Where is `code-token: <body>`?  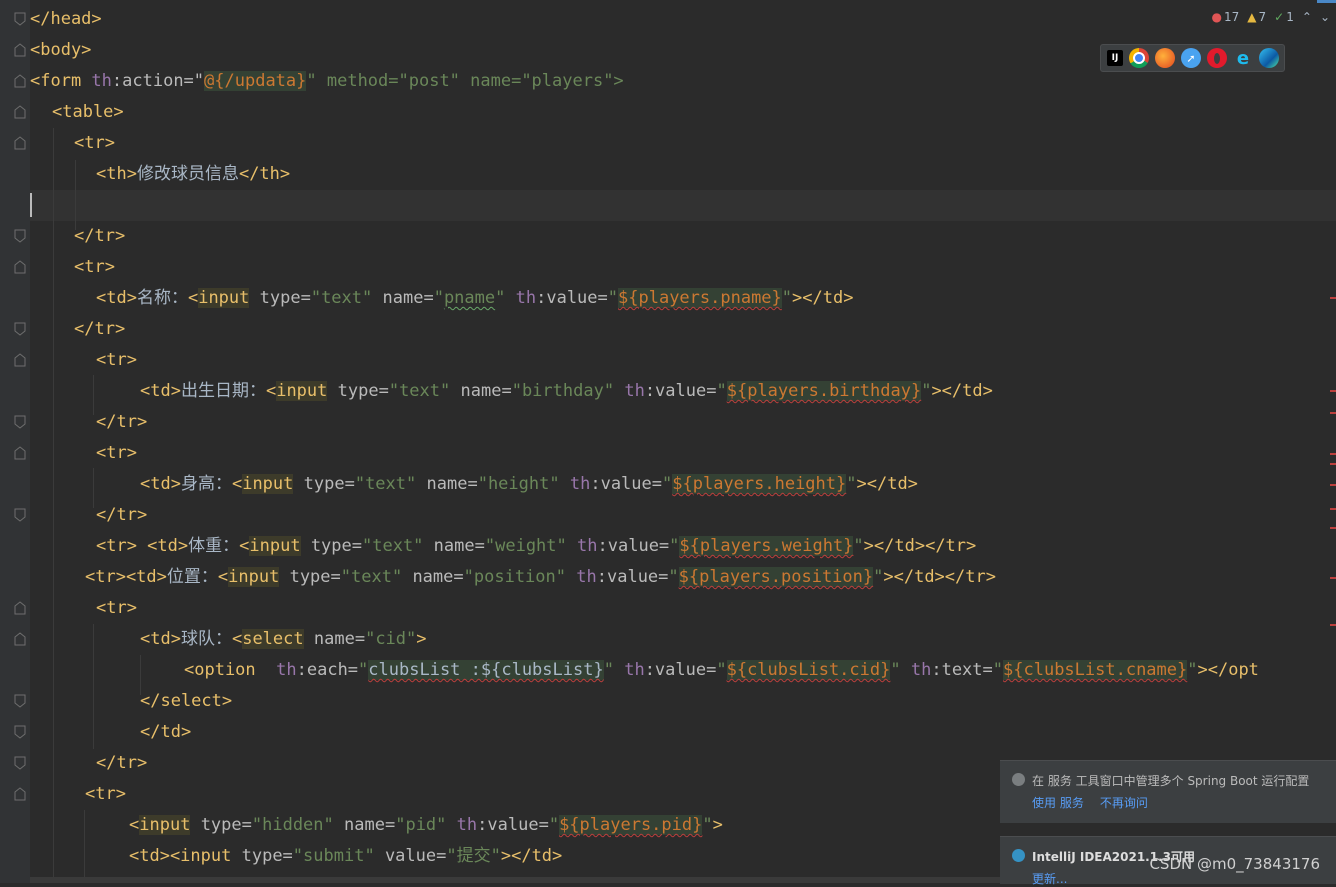 code-token: <body> is located at coordinates (61, 50).